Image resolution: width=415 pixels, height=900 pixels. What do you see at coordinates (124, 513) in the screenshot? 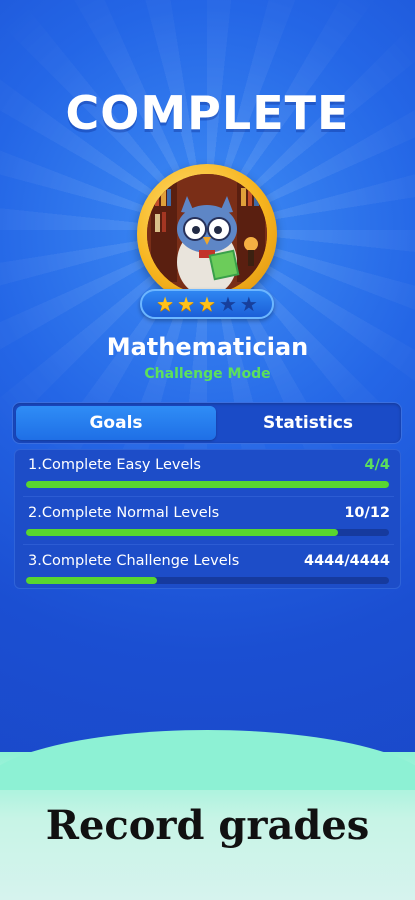
I see `goal-label: 2.Complete Normal Levels` at bounding box center [124, 513].